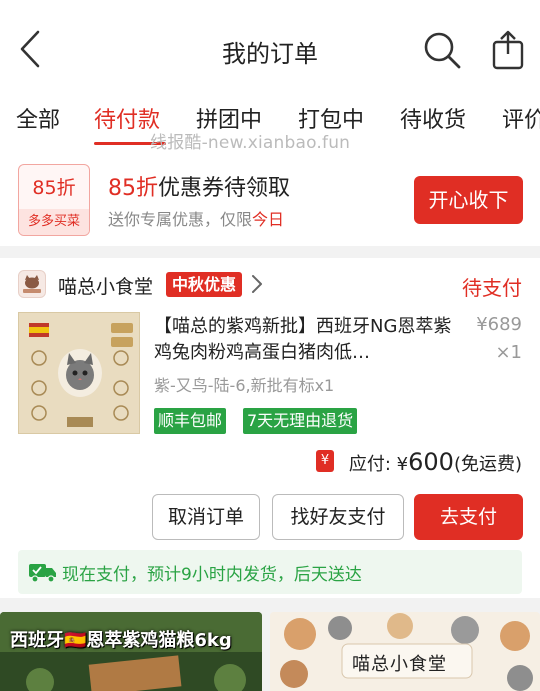 The height and width of the screenshot is (691, 540). What do you see at coordinates (270, 48) in the screenshot?
I see `nav-header: 我的订单` at bounding box center [270, 48].